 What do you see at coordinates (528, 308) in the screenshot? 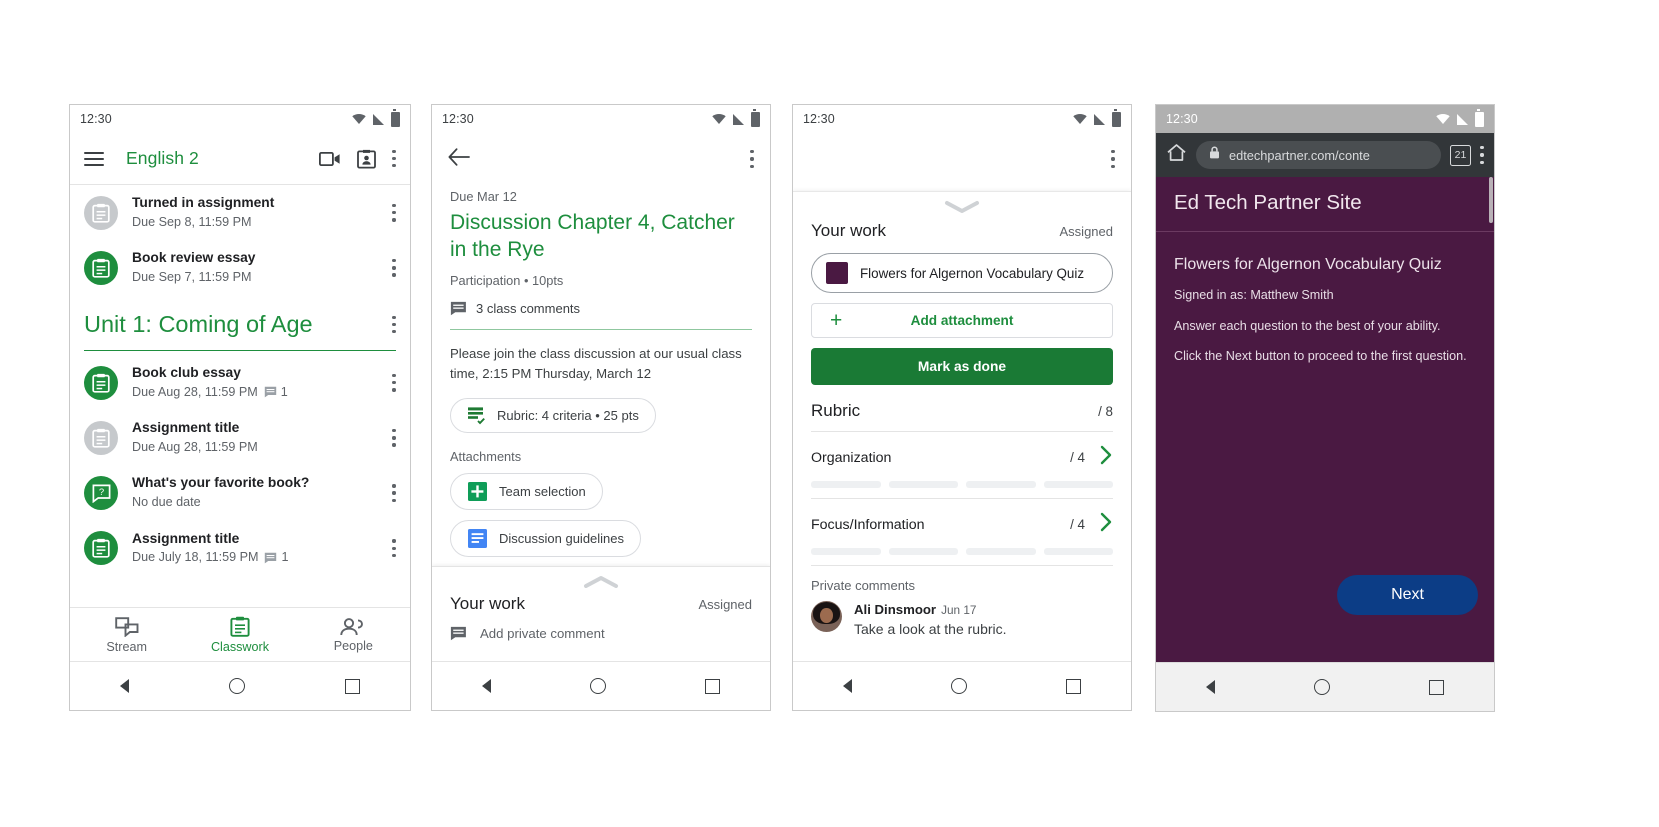
I see `class-comments-label: 3 class comments` at bounding box center [528, 308].